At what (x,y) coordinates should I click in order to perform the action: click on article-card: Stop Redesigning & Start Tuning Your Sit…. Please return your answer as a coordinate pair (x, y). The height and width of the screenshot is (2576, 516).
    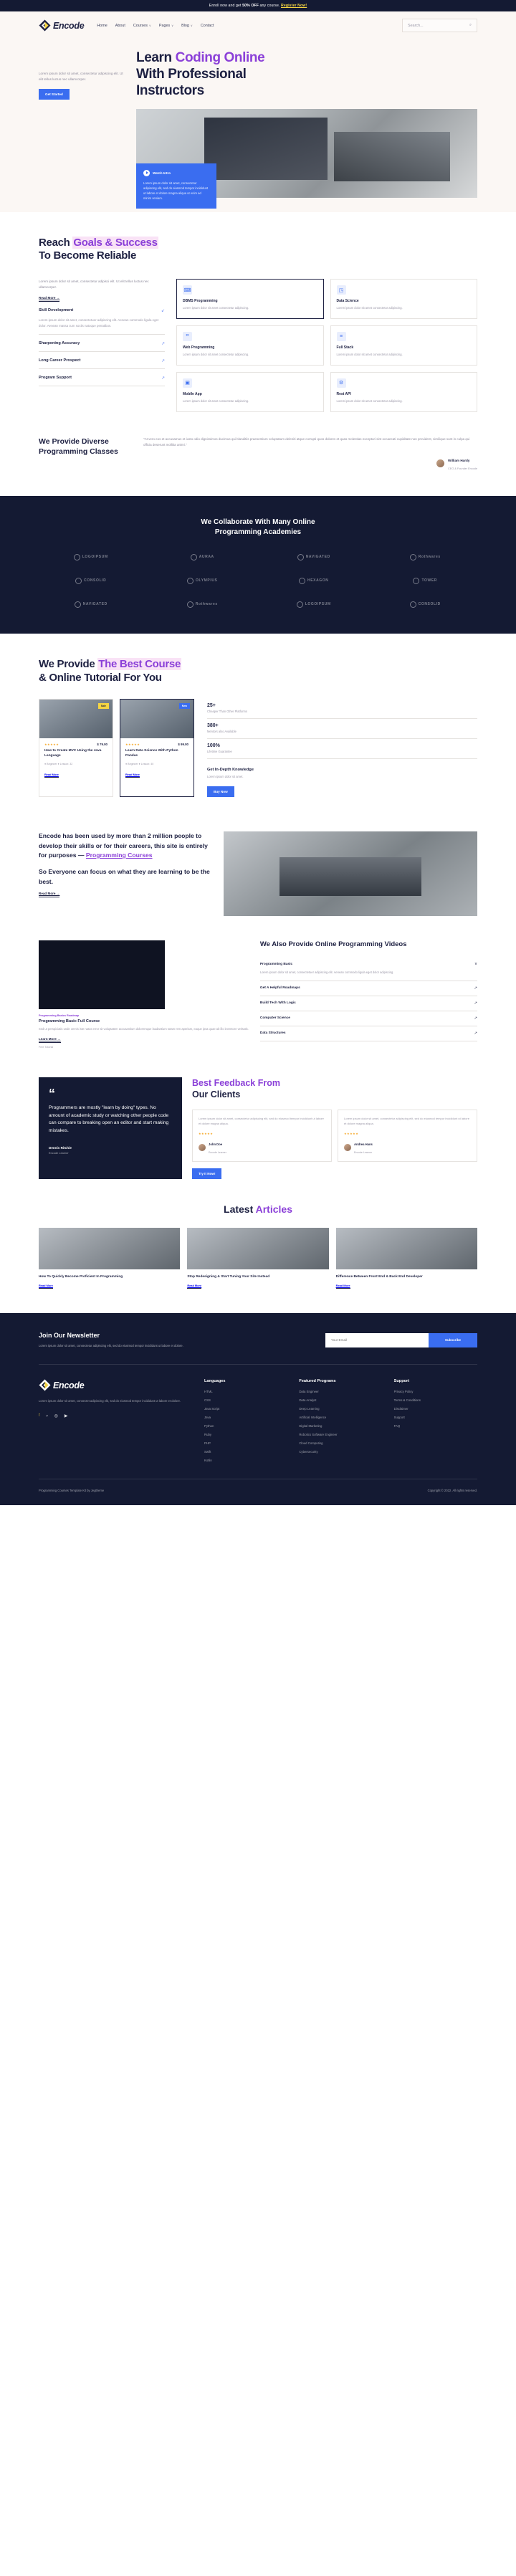
    Looking at the image, I should click on (258, 1258).